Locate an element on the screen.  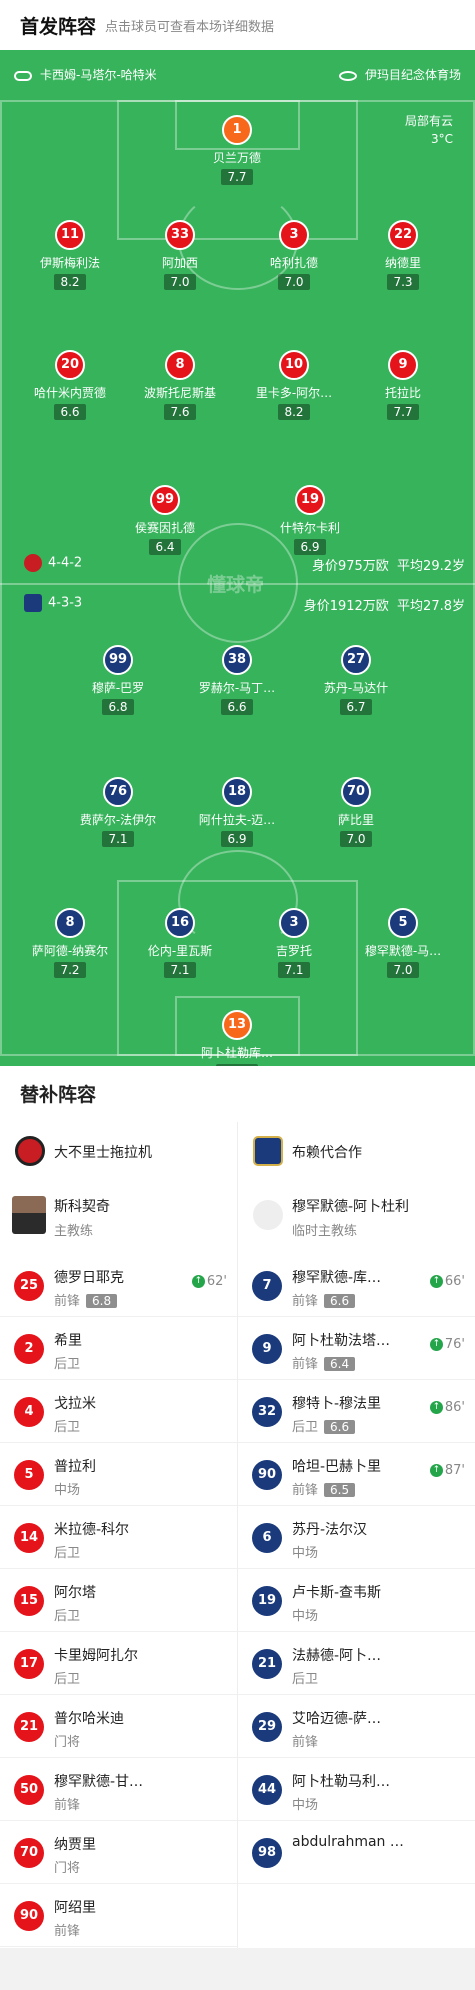
page-subtitle: 点击球员可查看本场详细数据 is located at coordinates (190, 27).